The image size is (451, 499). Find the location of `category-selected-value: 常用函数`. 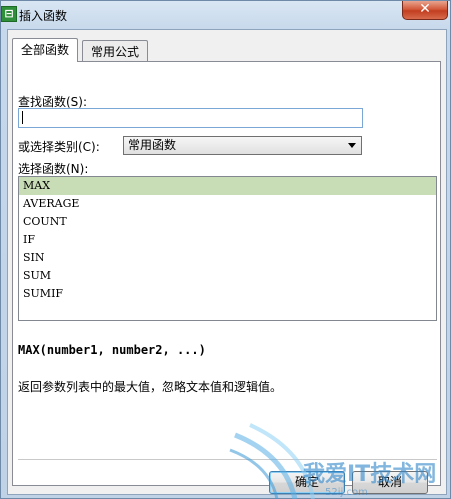

category-selected-value: 常用函数 is located at coordinates (152, 145).